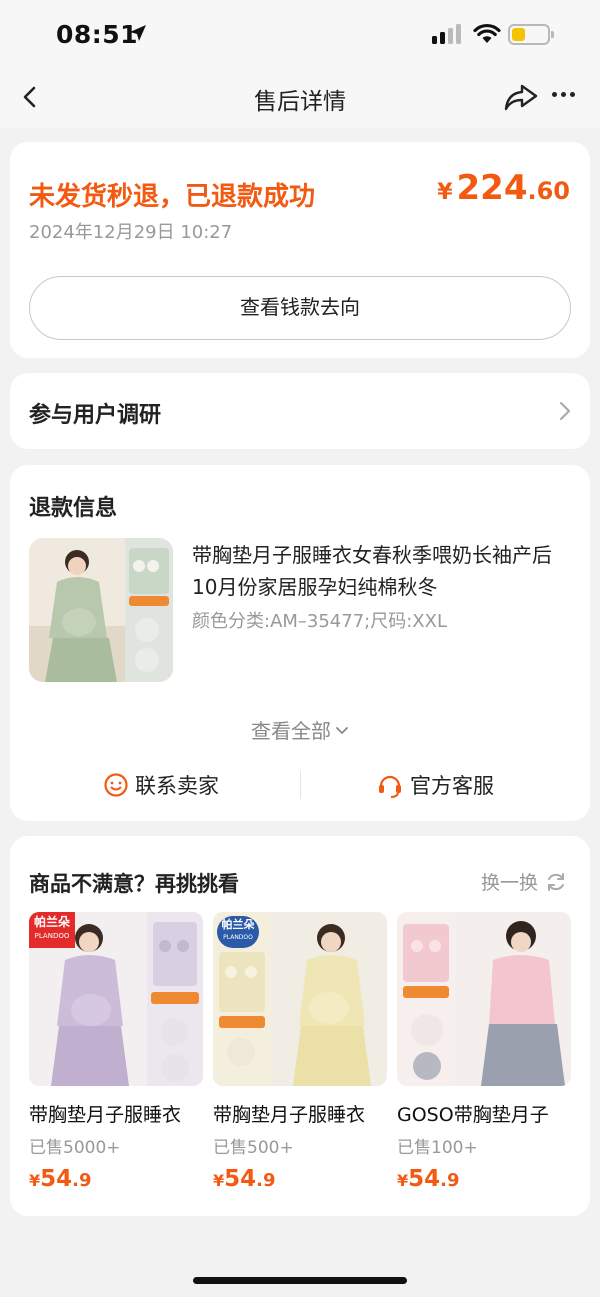  What do you see at coordinates (390, 786) in the screenshot?
I see `headset-icon` at bounding box center [390, 786].